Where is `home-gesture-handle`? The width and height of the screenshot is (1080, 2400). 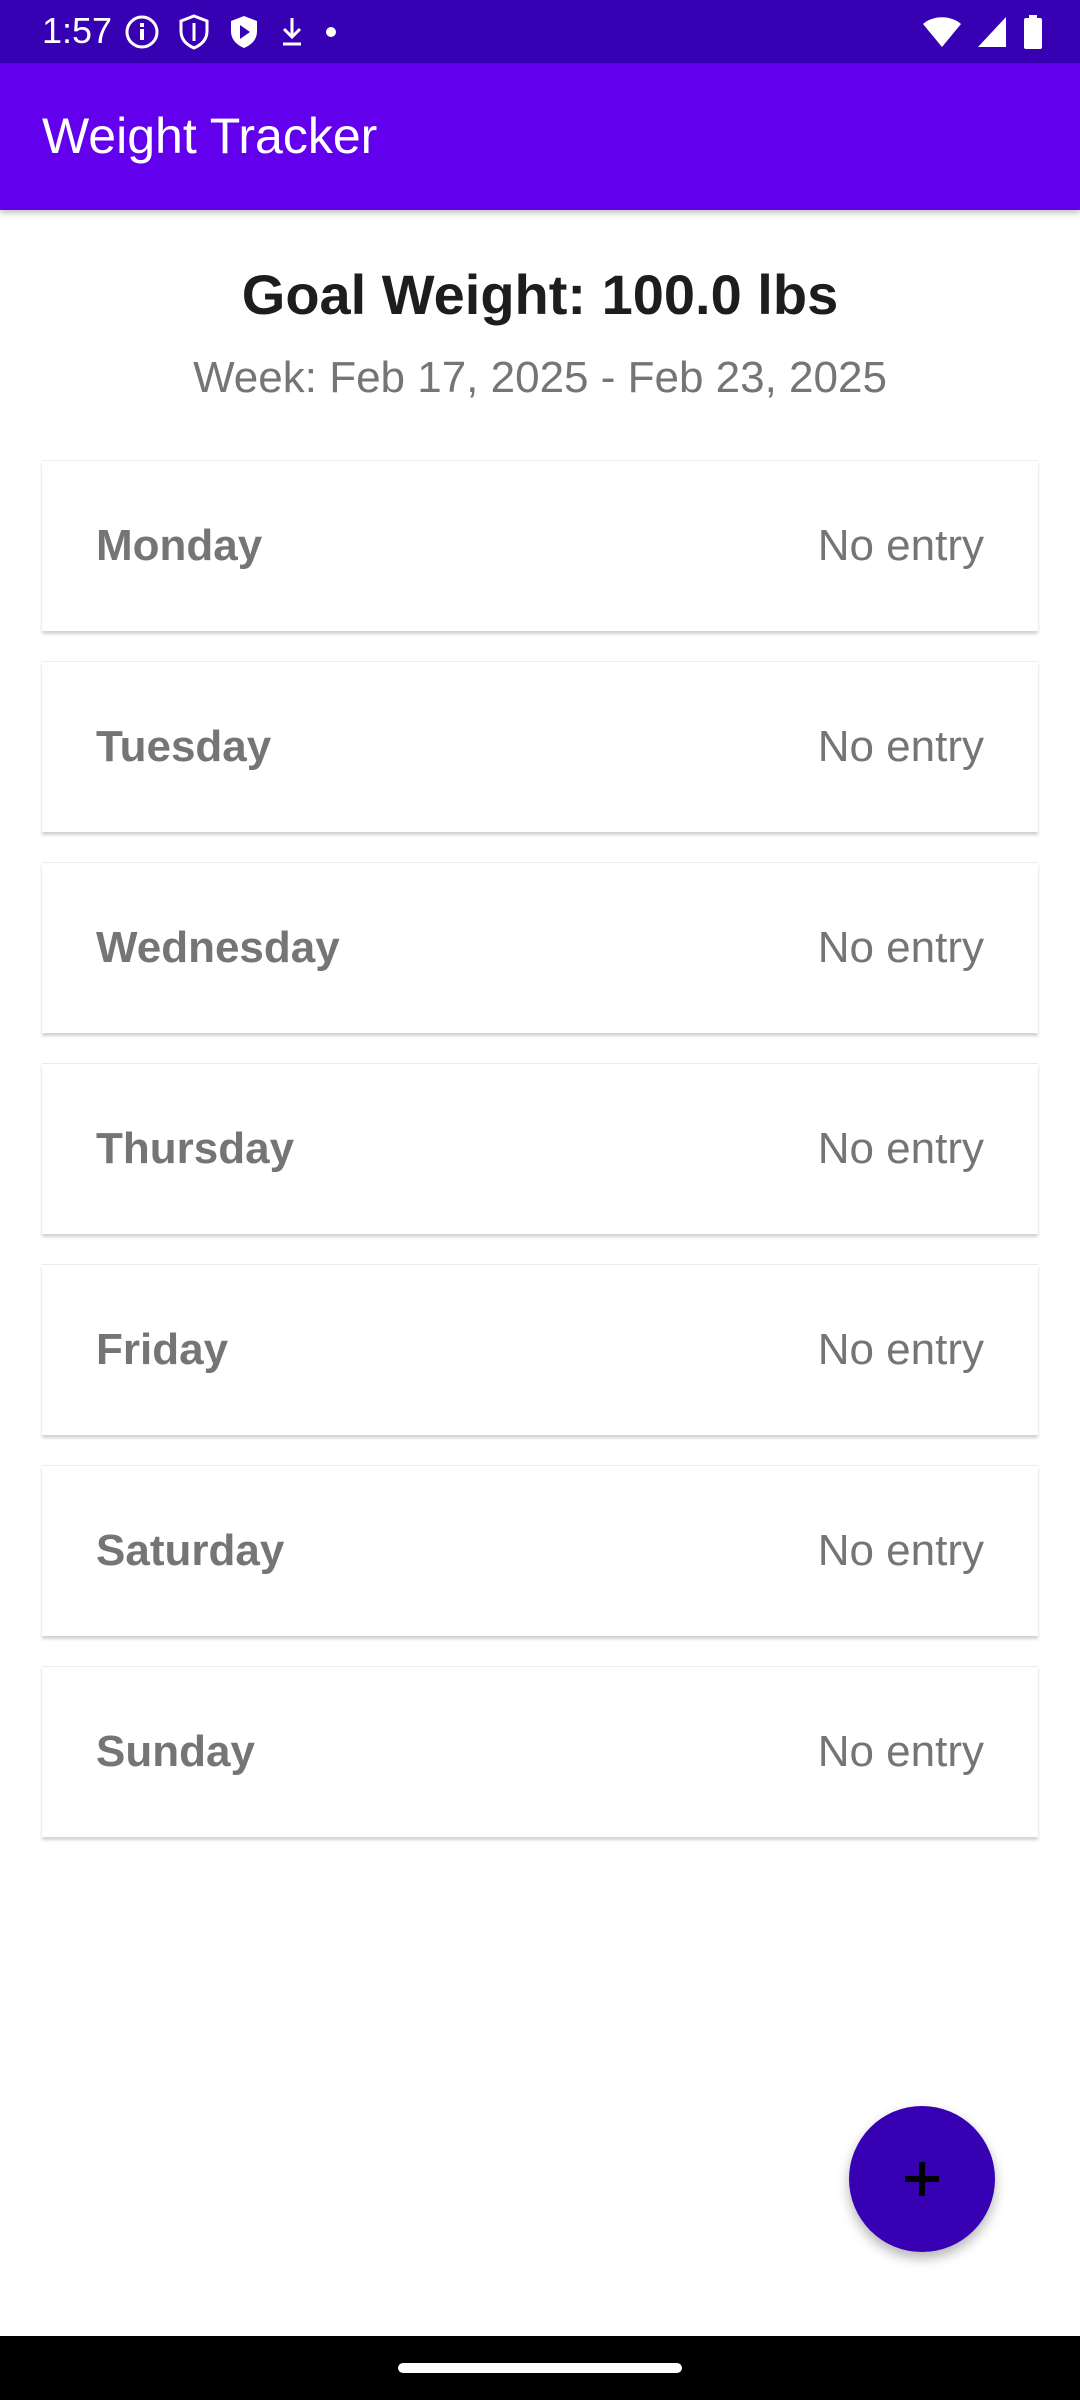
home-gesture-handle is located at coordinates (540, 2368).